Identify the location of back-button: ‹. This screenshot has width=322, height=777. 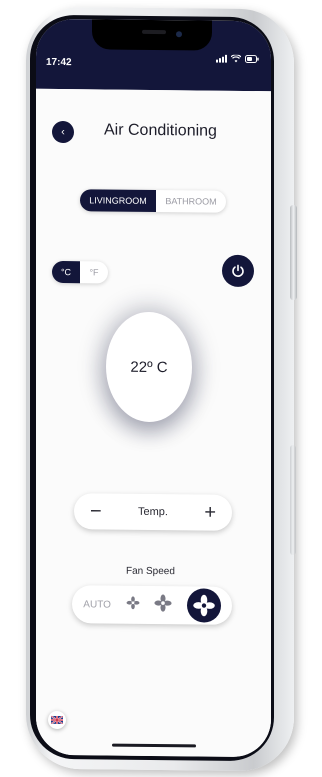
(63, 132).